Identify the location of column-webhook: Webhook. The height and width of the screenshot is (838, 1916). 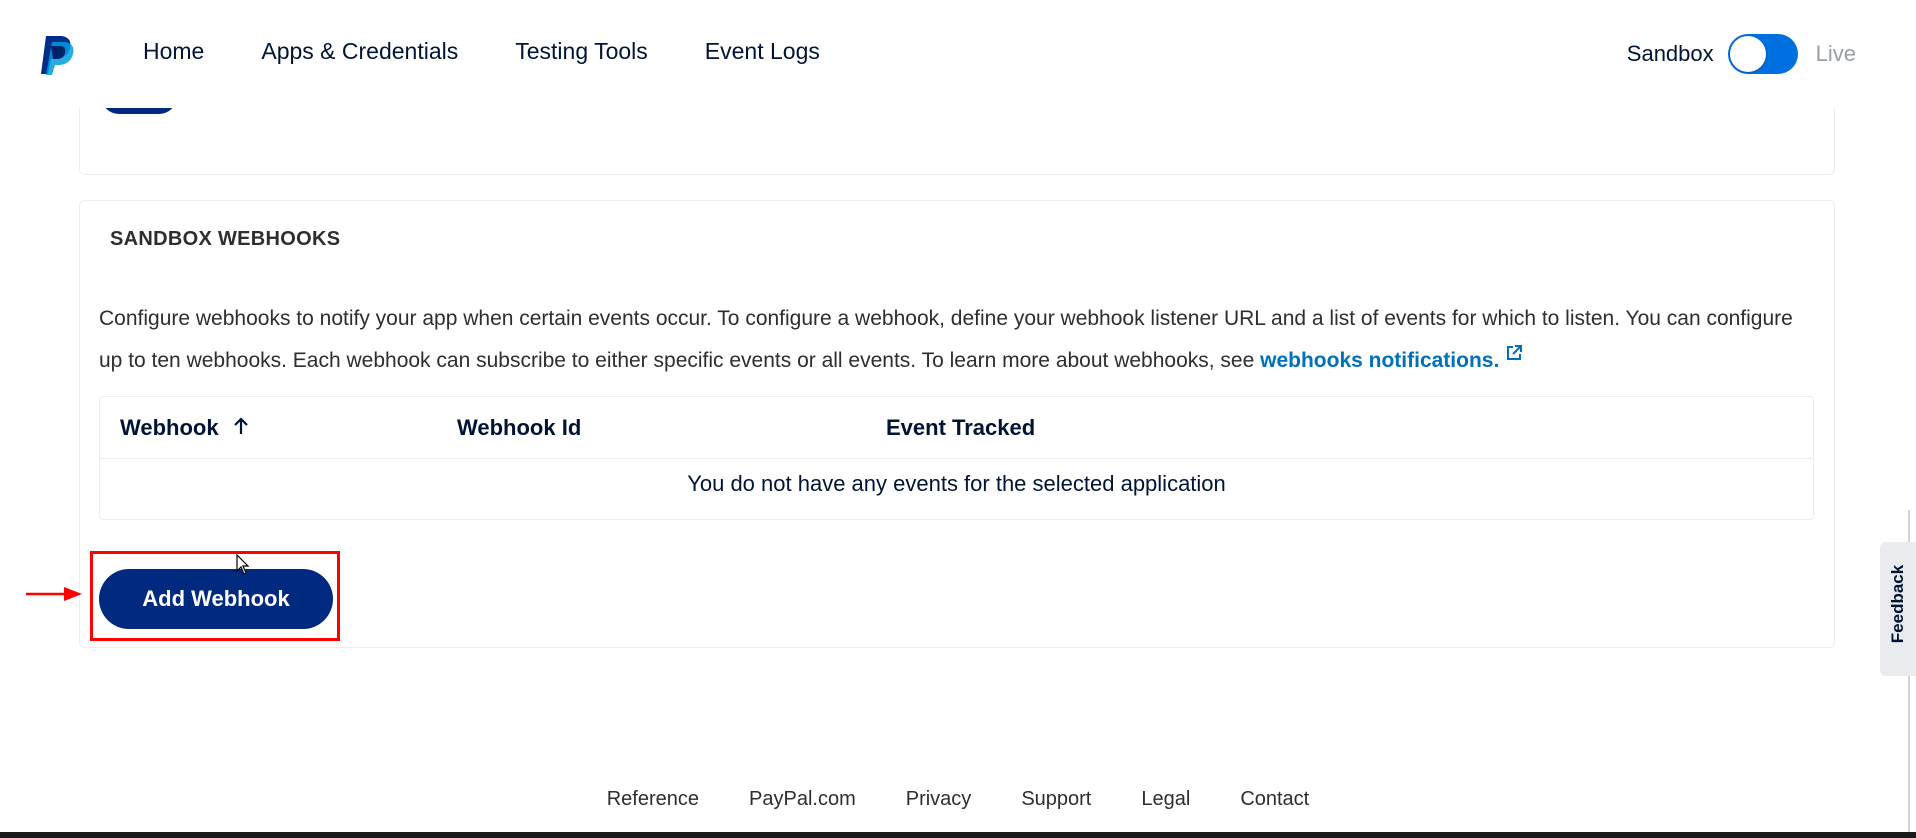
(184, 428).